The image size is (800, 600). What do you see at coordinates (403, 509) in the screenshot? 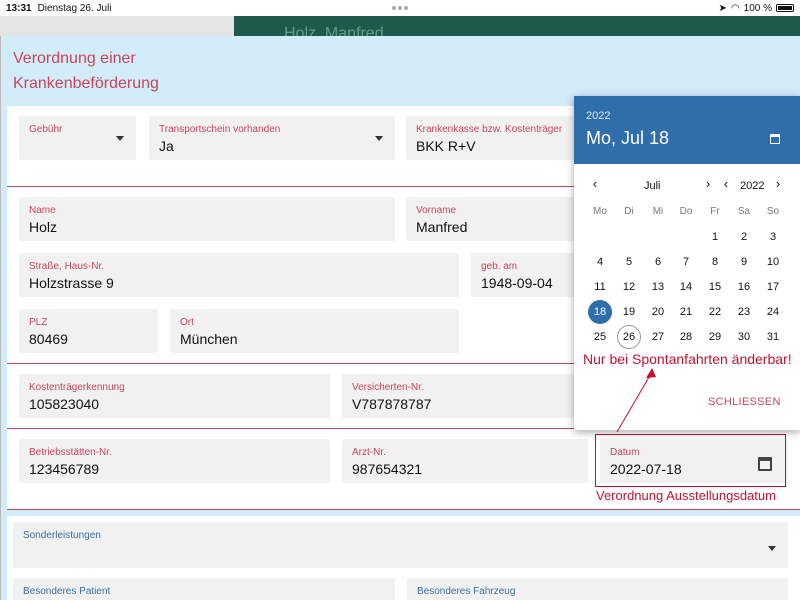
I see `section-divider` at bounding box center [403, 509].